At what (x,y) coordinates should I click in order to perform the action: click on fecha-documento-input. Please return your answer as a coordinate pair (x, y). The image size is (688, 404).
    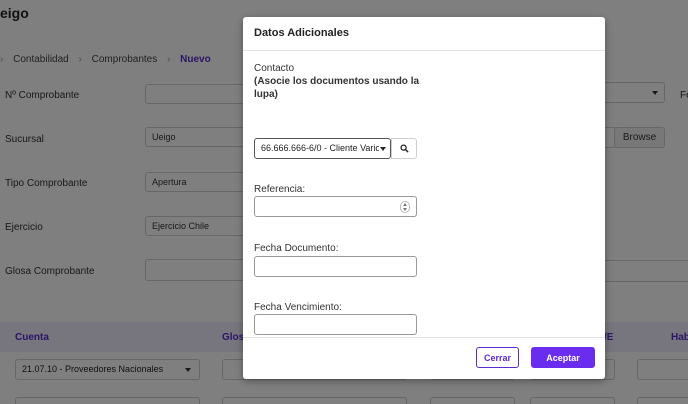
    Looking at the image, I should click on (335, 266).